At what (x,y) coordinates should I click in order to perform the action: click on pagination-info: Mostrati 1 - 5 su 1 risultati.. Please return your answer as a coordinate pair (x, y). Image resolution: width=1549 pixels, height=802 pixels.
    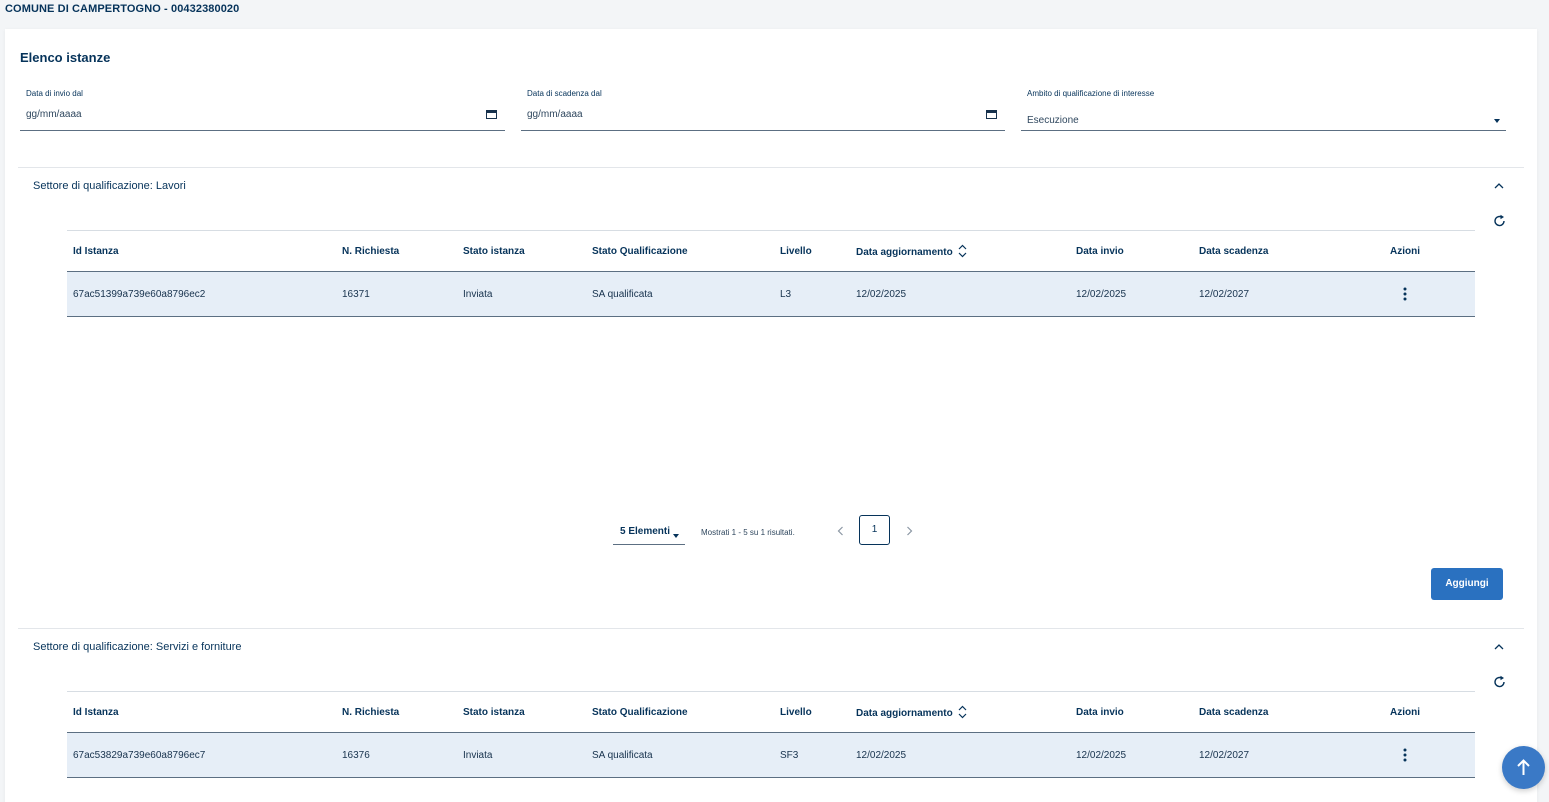
    Looking at the image, I should click on (748, 532).